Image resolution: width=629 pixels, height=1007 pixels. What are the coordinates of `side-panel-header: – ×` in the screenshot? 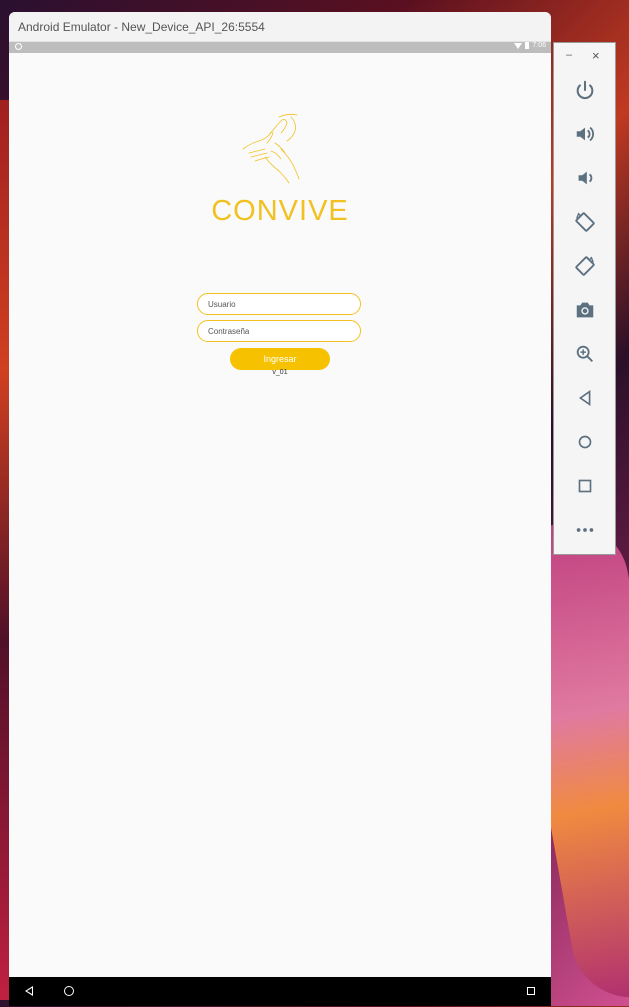 It's located at (584, 56).